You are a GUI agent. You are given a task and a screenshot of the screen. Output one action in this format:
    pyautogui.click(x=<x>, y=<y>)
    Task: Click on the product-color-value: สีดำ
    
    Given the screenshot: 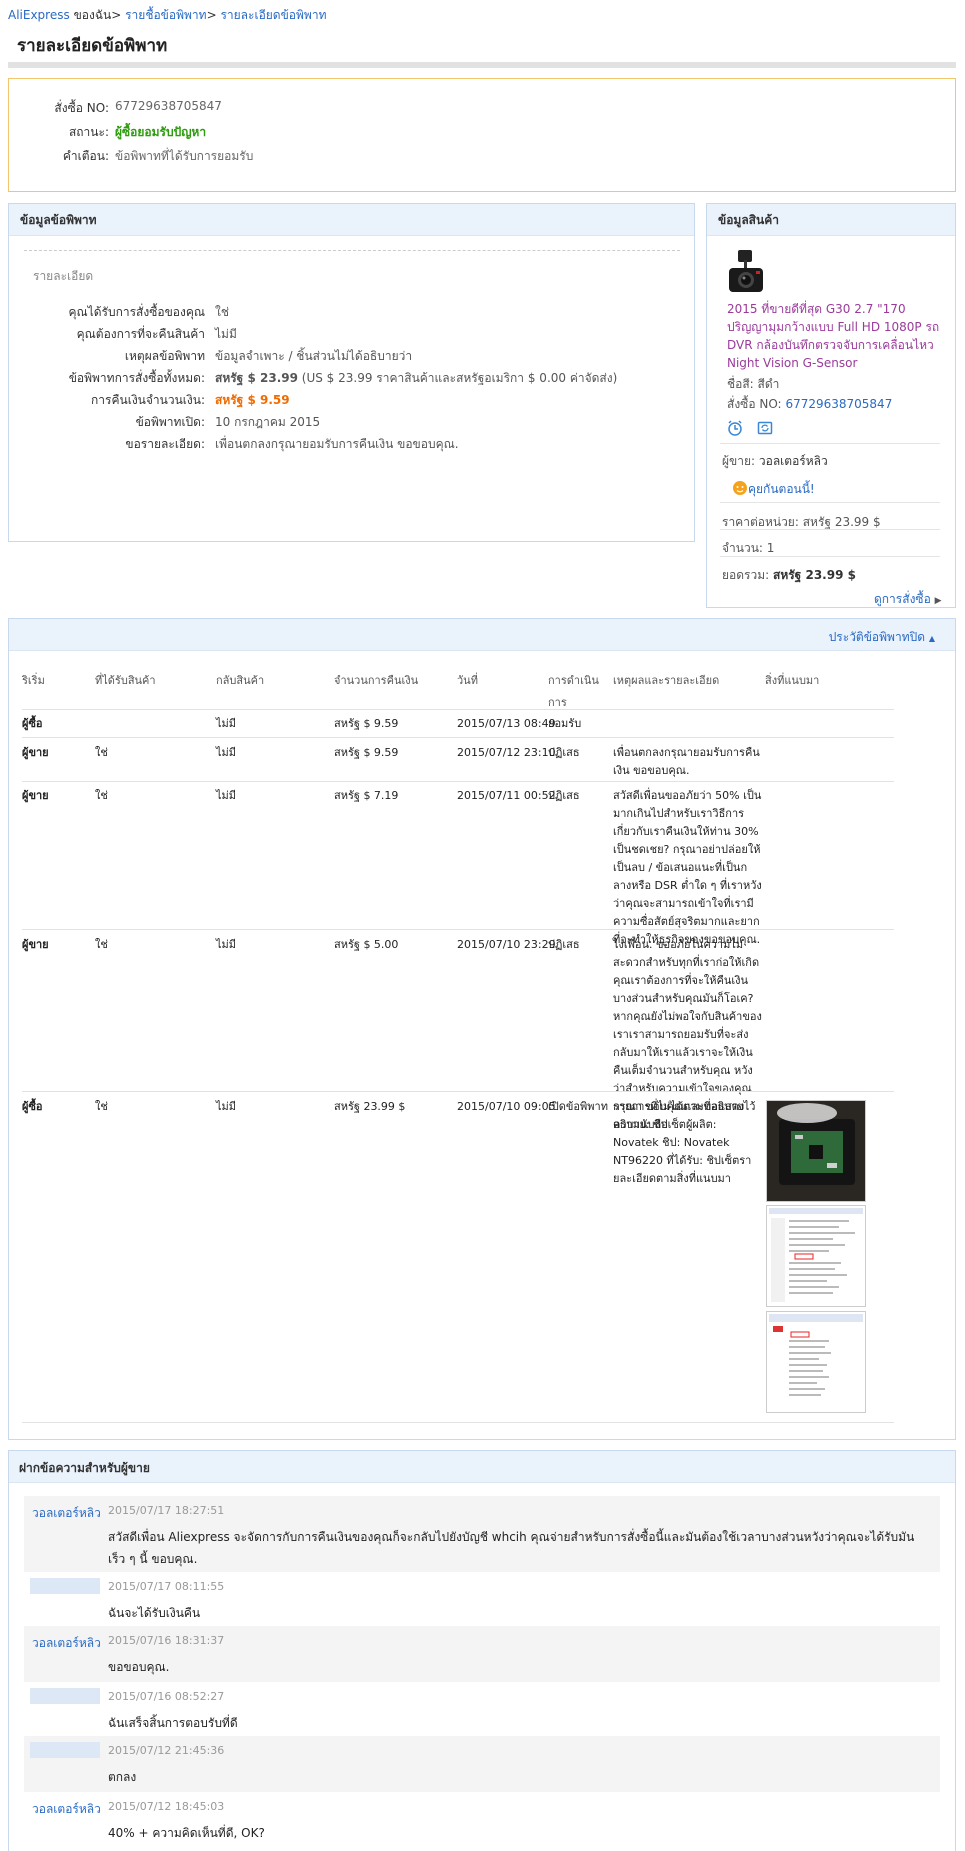 What is the action you would take?
    pyautogui.click(x=768, y=384)
    